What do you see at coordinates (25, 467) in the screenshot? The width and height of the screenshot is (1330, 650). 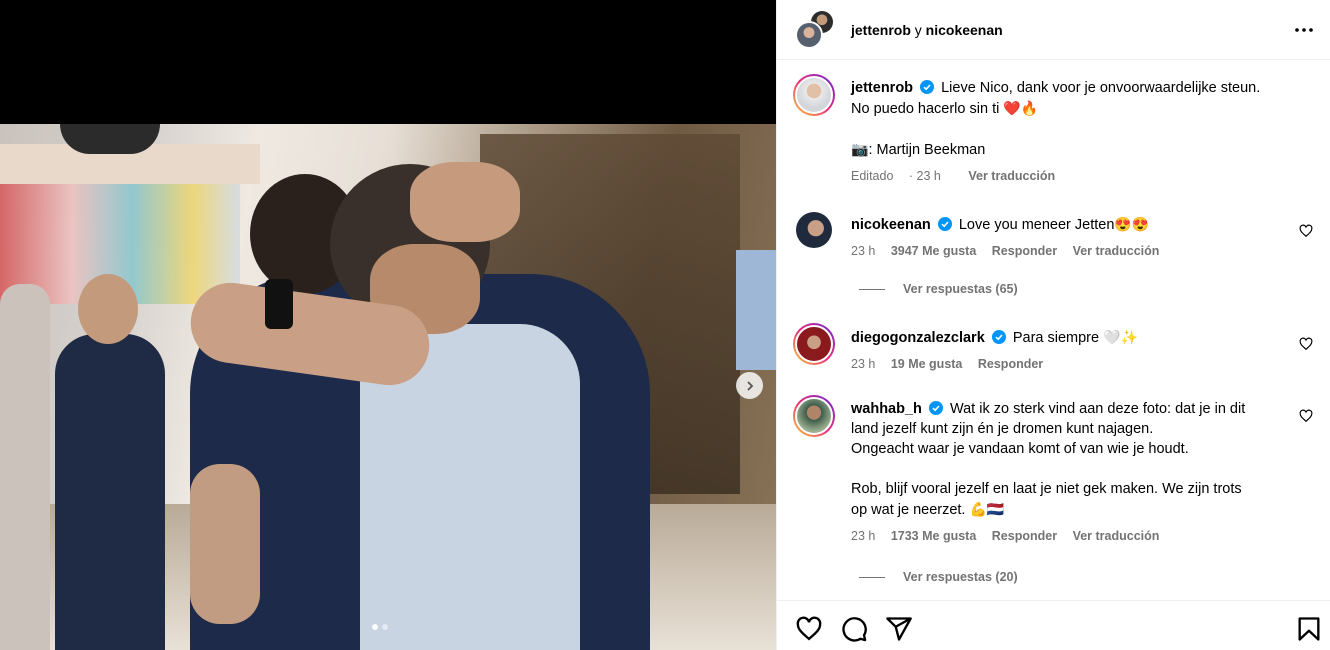 I see `photo-person-left` at bounding box center [25, 467].